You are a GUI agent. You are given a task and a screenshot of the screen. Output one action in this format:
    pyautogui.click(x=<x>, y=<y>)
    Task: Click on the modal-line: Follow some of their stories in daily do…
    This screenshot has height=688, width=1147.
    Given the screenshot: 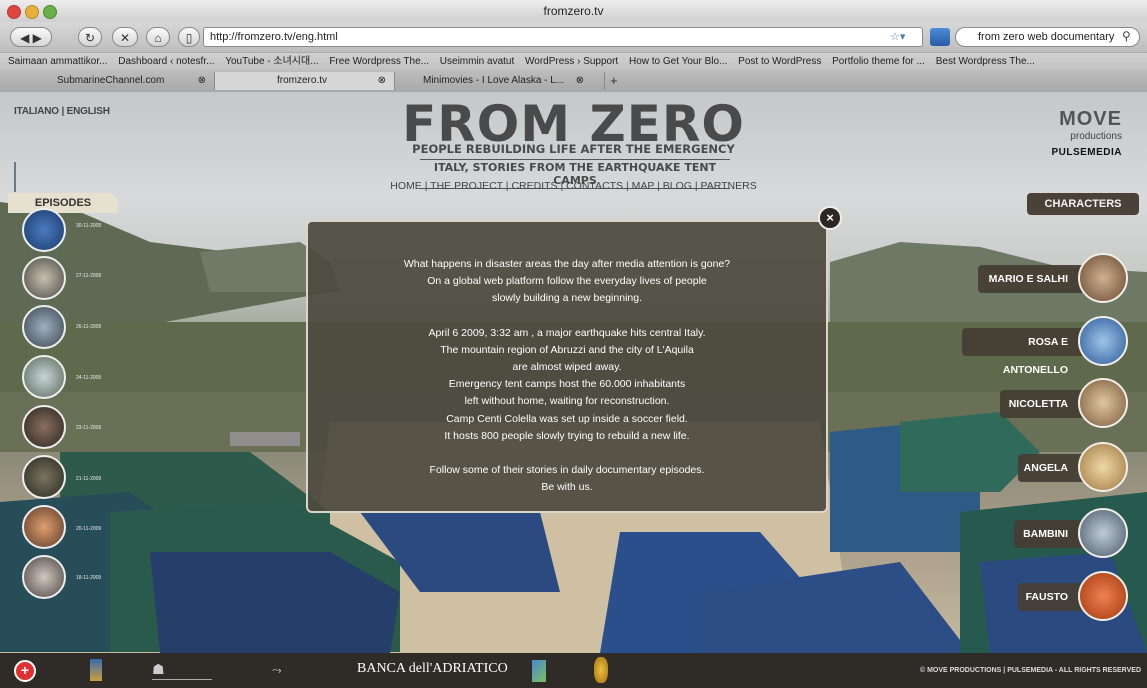 What is the action you would take?
    pyautogui.click(x=567, y=470)
    